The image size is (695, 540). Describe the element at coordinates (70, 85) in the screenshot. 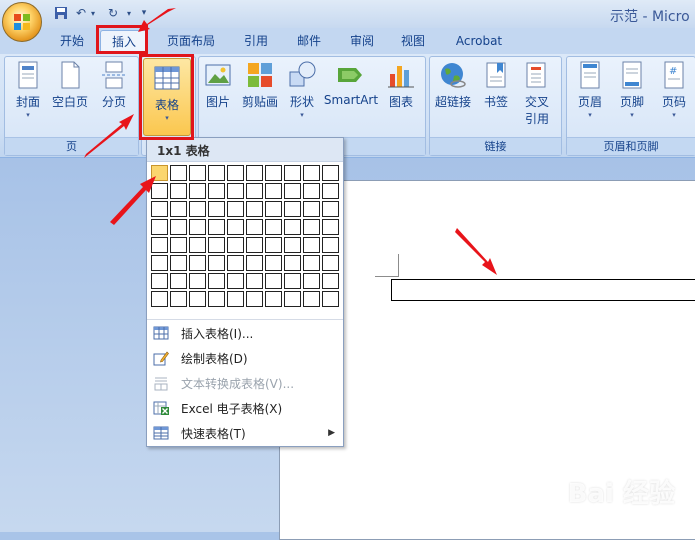

I see `blank-page-button: 空白页` at that location.